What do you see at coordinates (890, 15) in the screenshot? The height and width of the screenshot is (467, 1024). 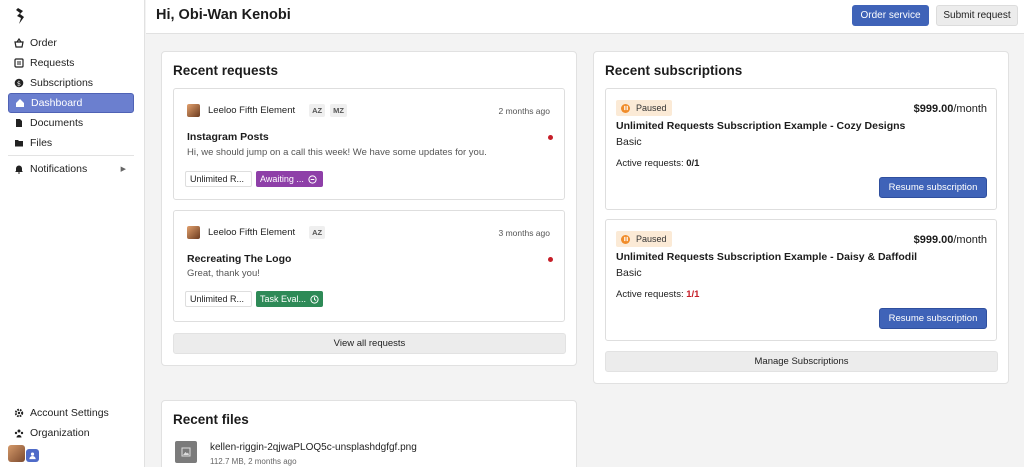 I see `order-service-button: Order service` at bounding box center [890, 15].